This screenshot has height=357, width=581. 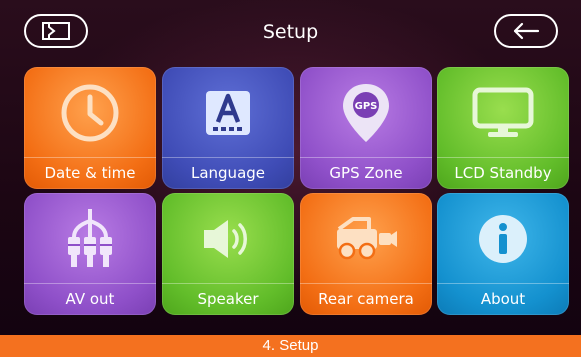 What do you see at coordinates (503, 239) in the screenshot?
I see `info-icon` at bounding box center [503, 239].